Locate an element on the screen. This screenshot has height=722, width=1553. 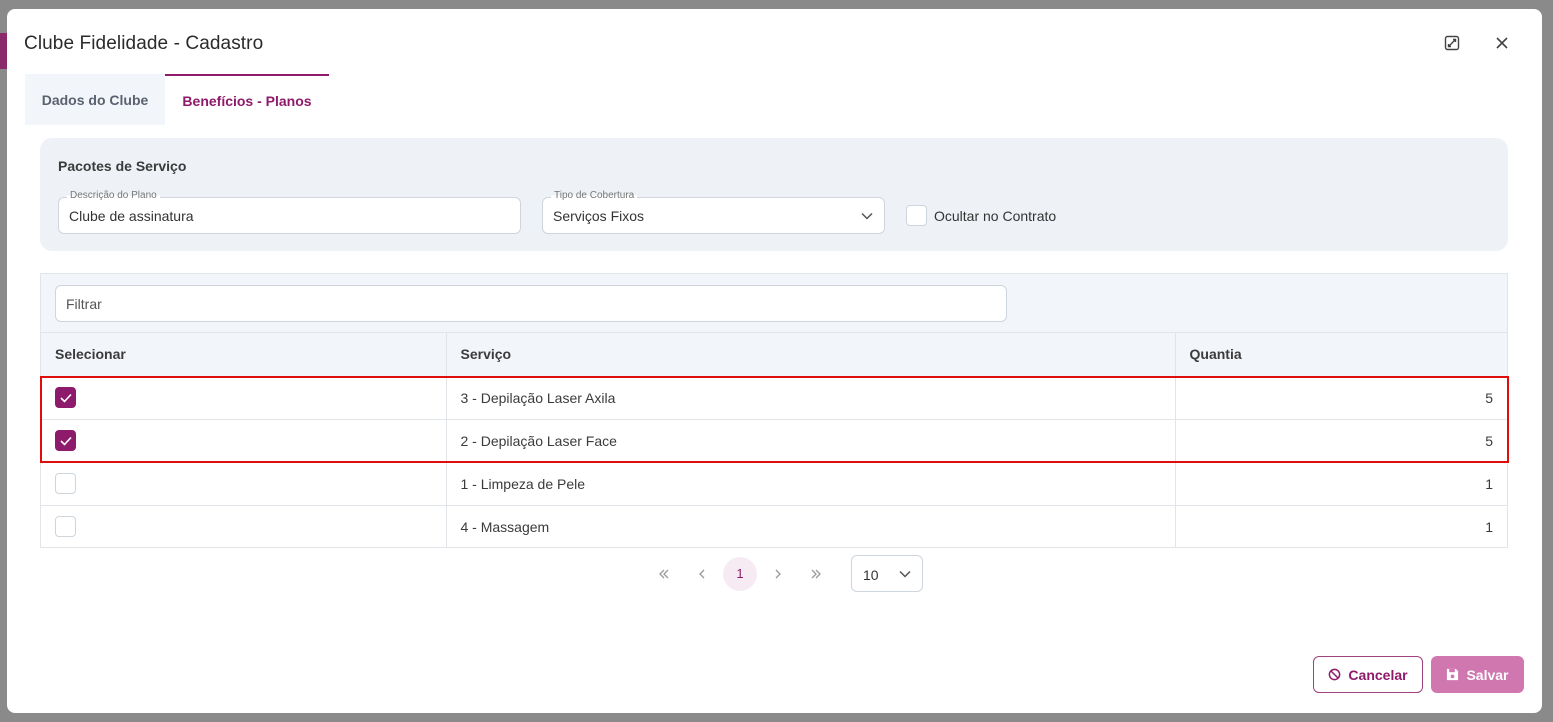
table-row: 1 - Limpeza de Pele 1 is located at coordinates (774, 484).